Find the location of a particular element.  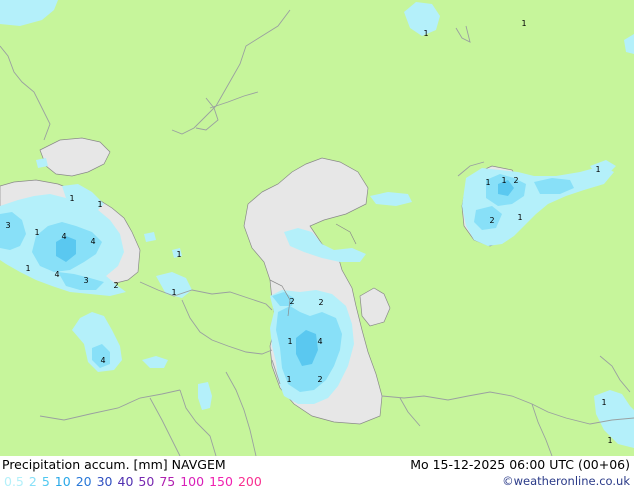

legend-value: 100 is located at coordinates (192, 481).